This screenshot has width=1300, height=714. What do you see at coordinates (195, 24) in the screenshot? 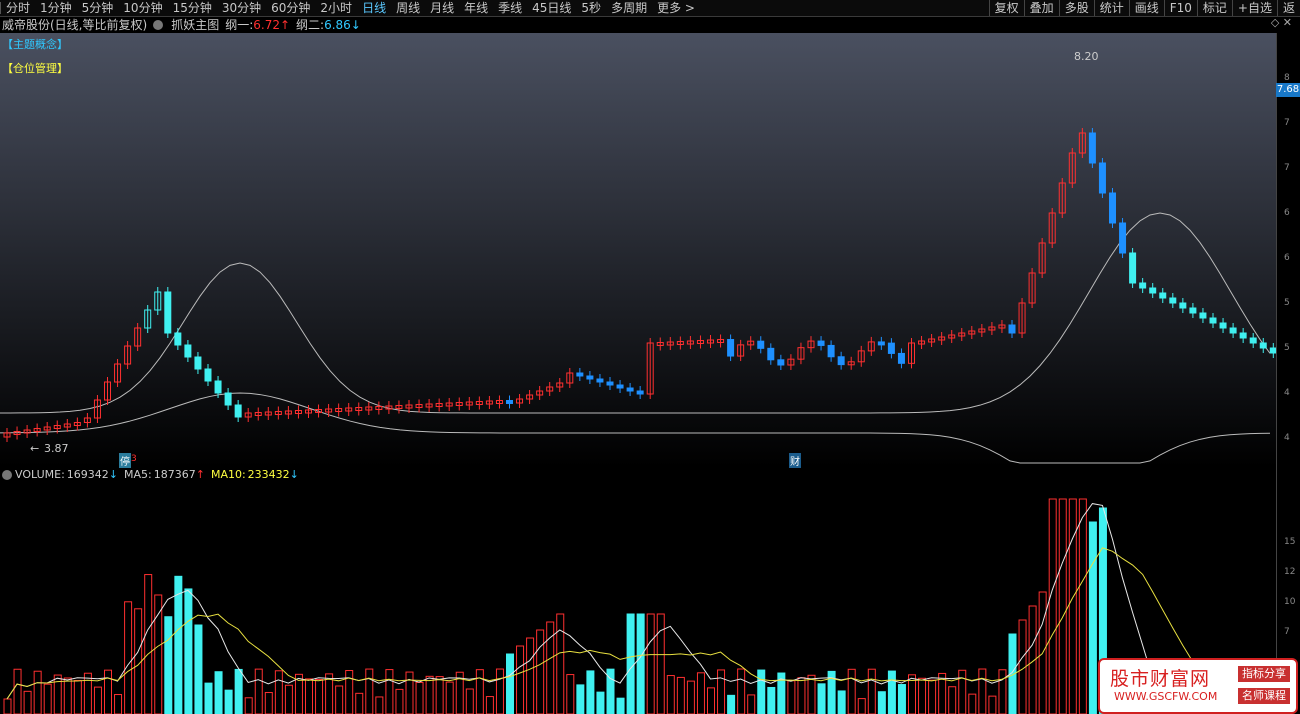
I see `indicator-name: 抓妖主图` at bounding box center [195, 24].